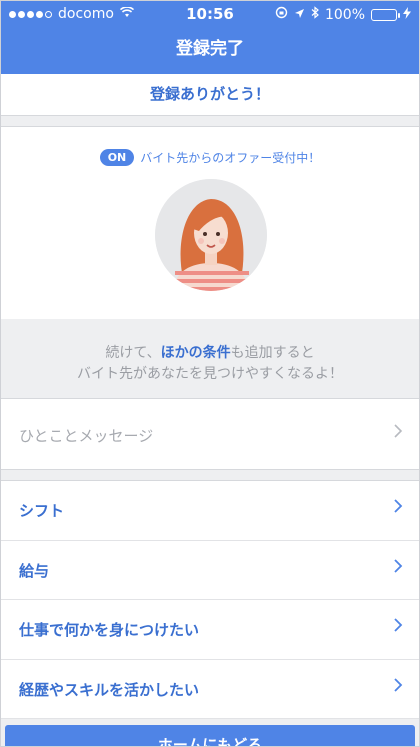 This screenshot has width=420, height=747. I want to click on bluetooth-icon, so click(315, 14).